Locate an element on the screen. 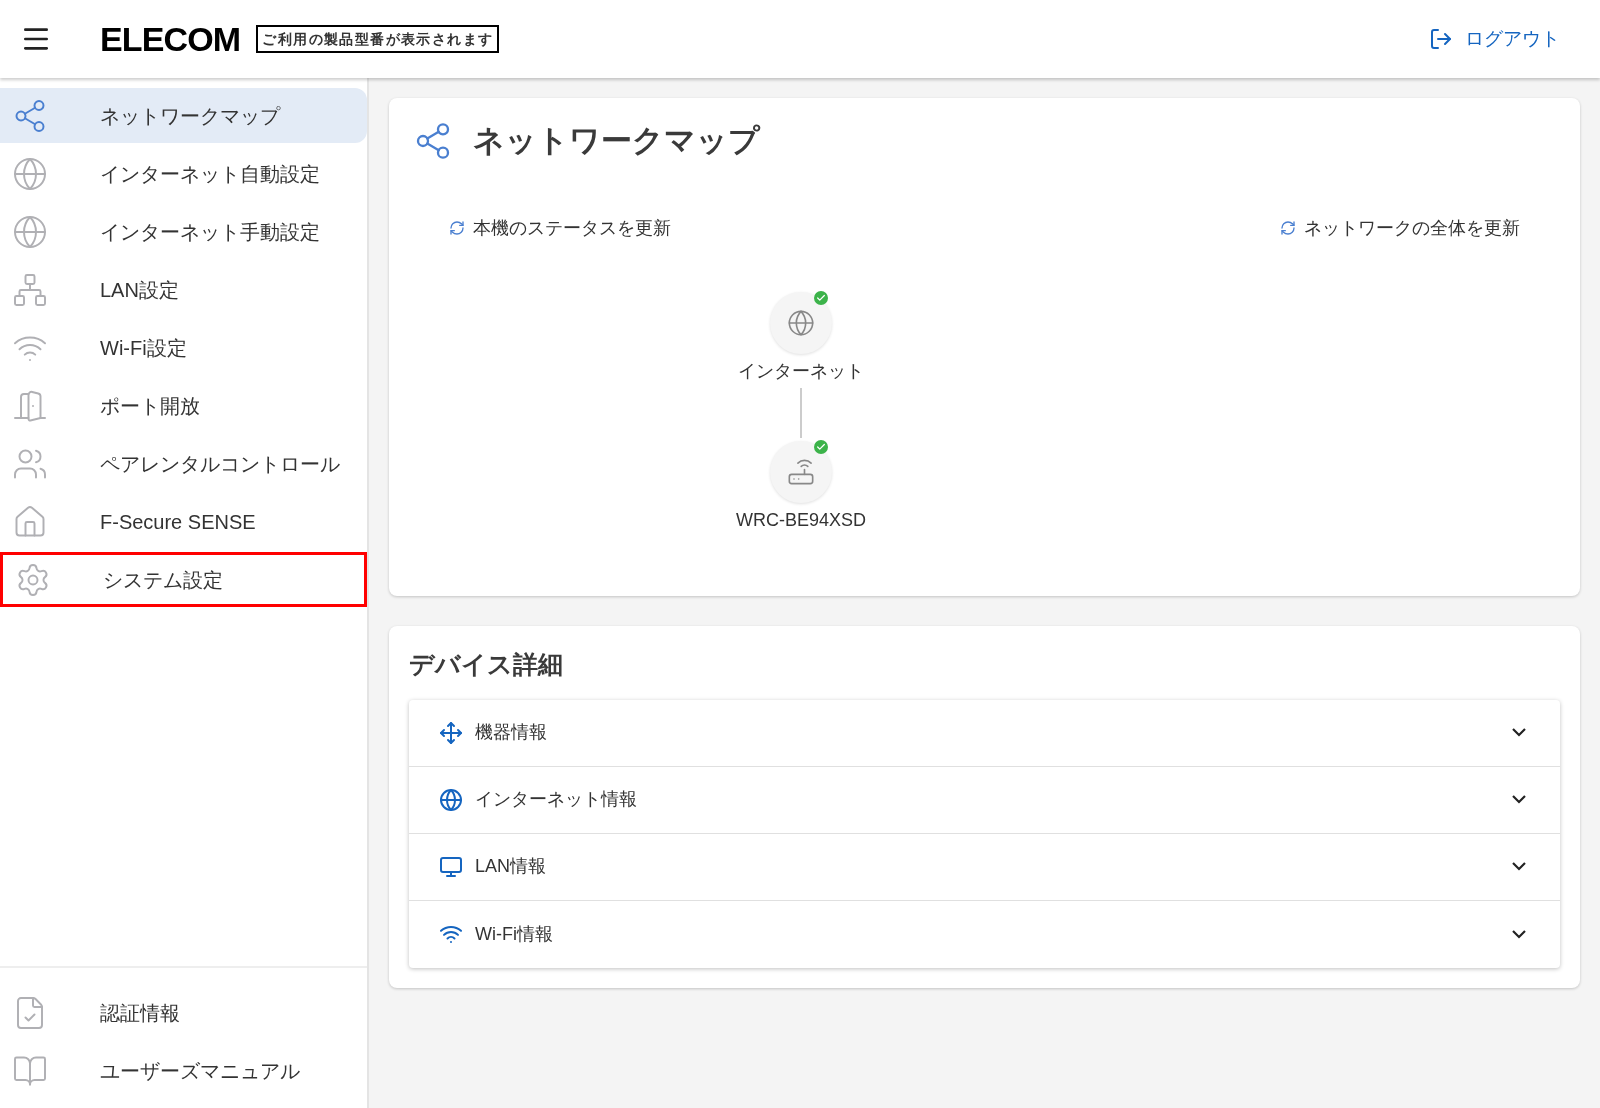 The width and height of the screenshot is (1600, 1108). router-icon is located at coordinates (801, 471).